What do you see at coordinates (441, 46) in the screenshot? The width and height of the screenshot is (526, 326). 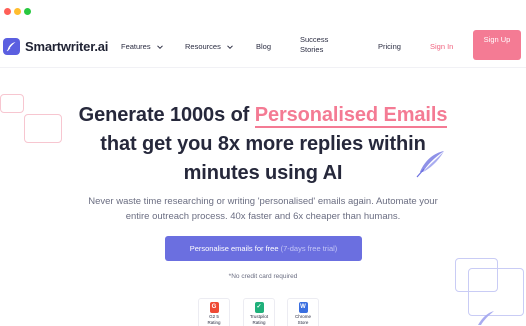 I see `sign-in-link: Sign In` at bounding box center [441, 46].